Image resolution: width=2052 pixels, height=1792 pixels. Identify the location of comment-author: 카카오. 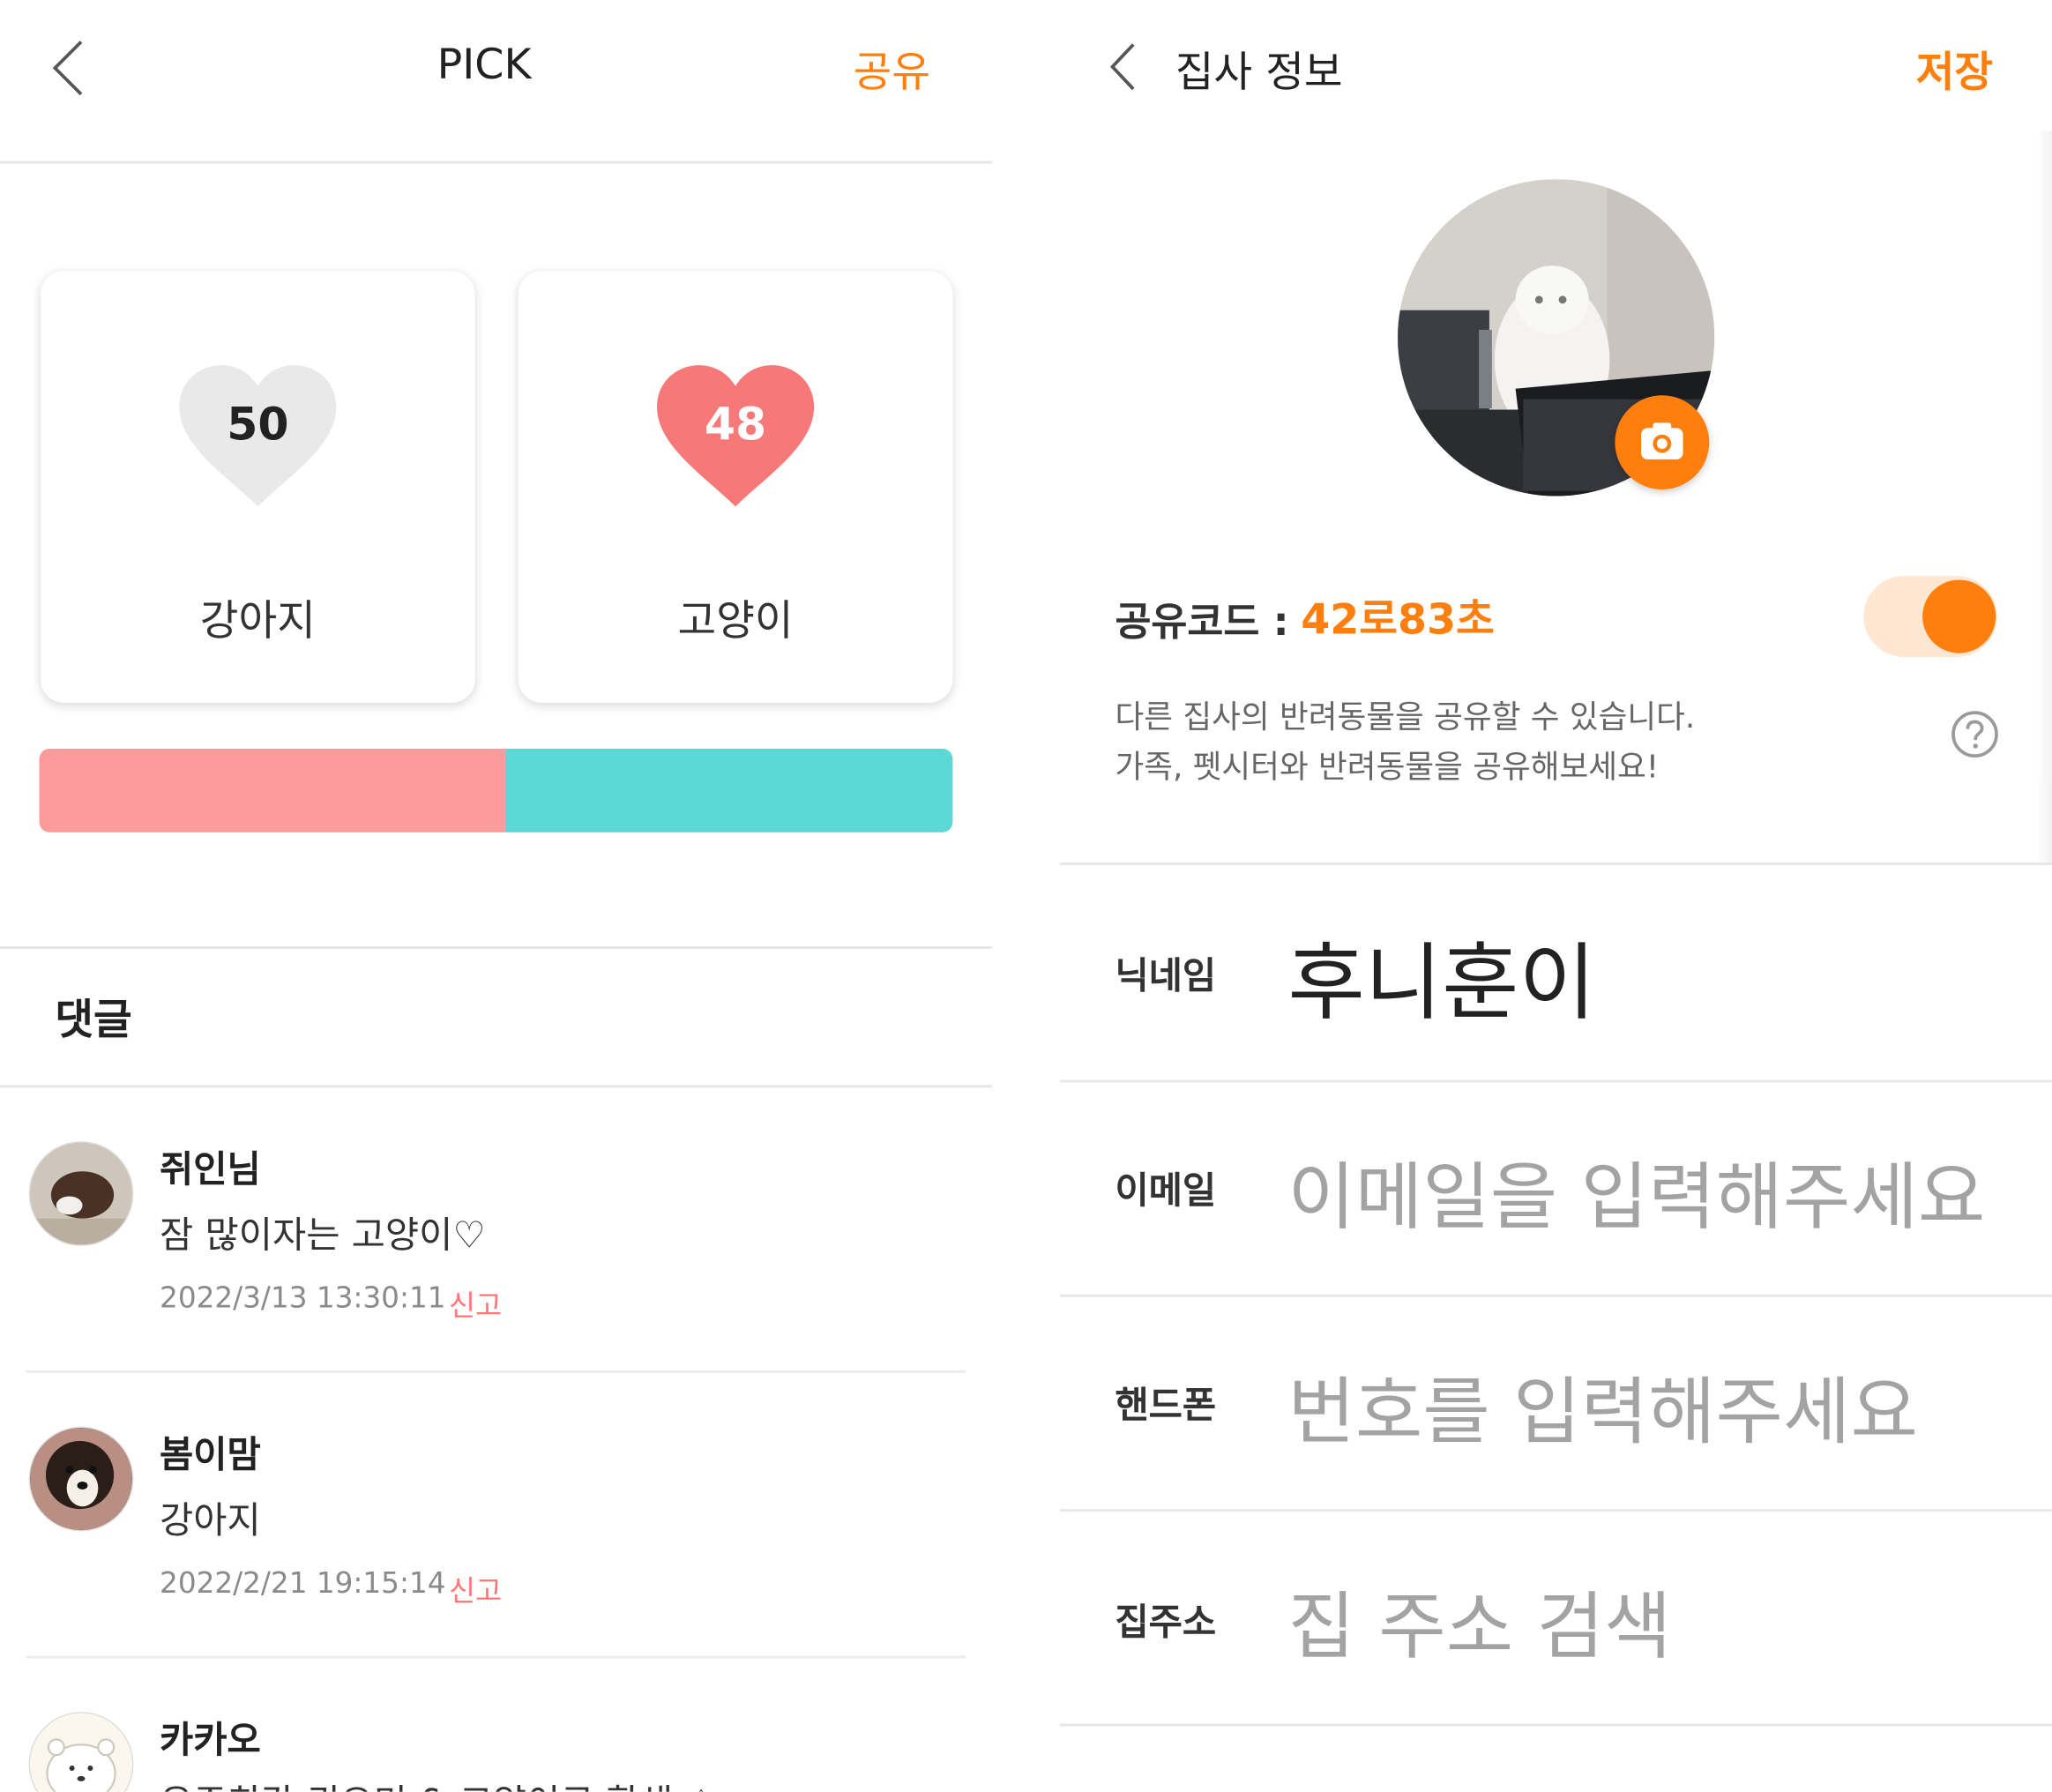
(211, 1740).